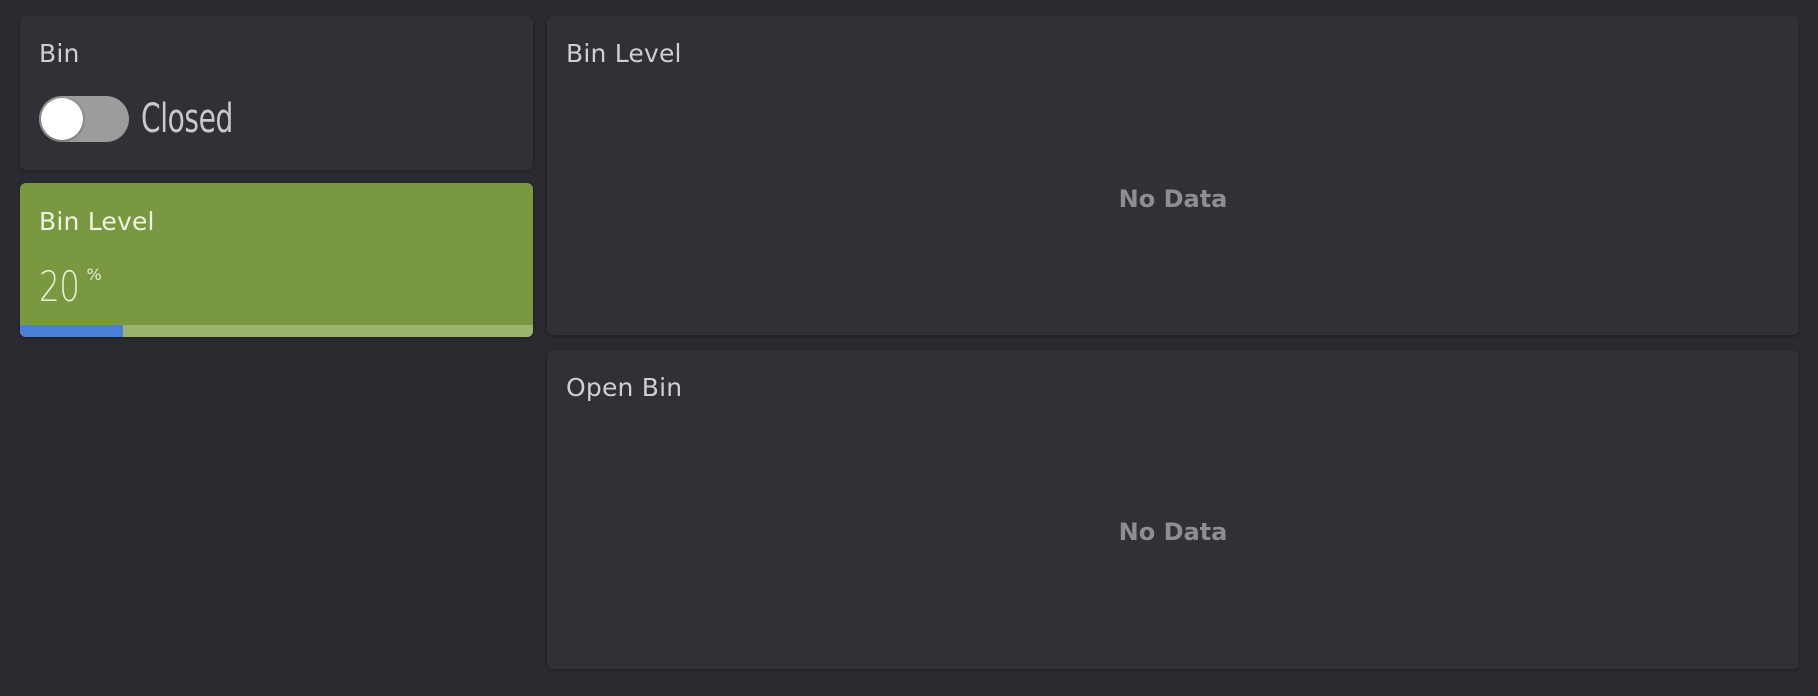 This screenshot has width=1818, height=696. I want to click on bin-level-unit: %, so click(94, 274).